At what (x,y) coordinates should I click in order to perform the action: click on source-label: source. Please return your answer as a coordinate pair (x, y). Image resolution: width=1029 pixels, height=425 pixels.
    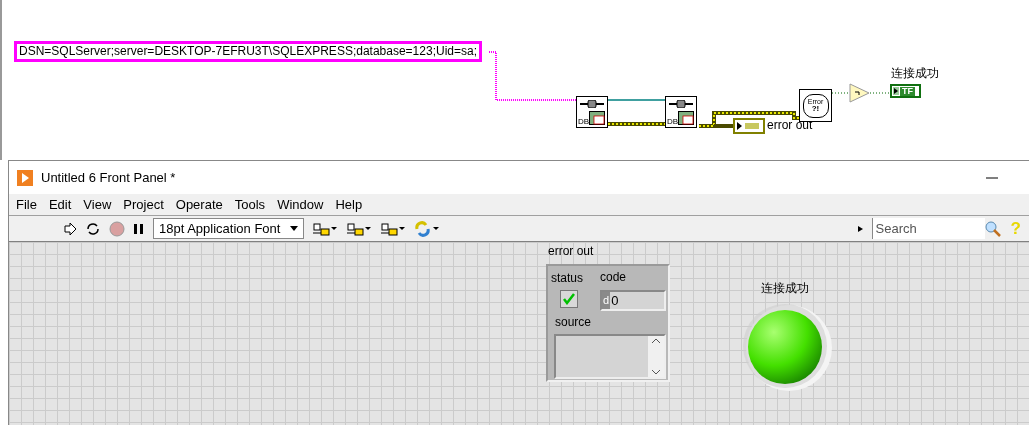
    Looking at the image, I should click on (573, 322).